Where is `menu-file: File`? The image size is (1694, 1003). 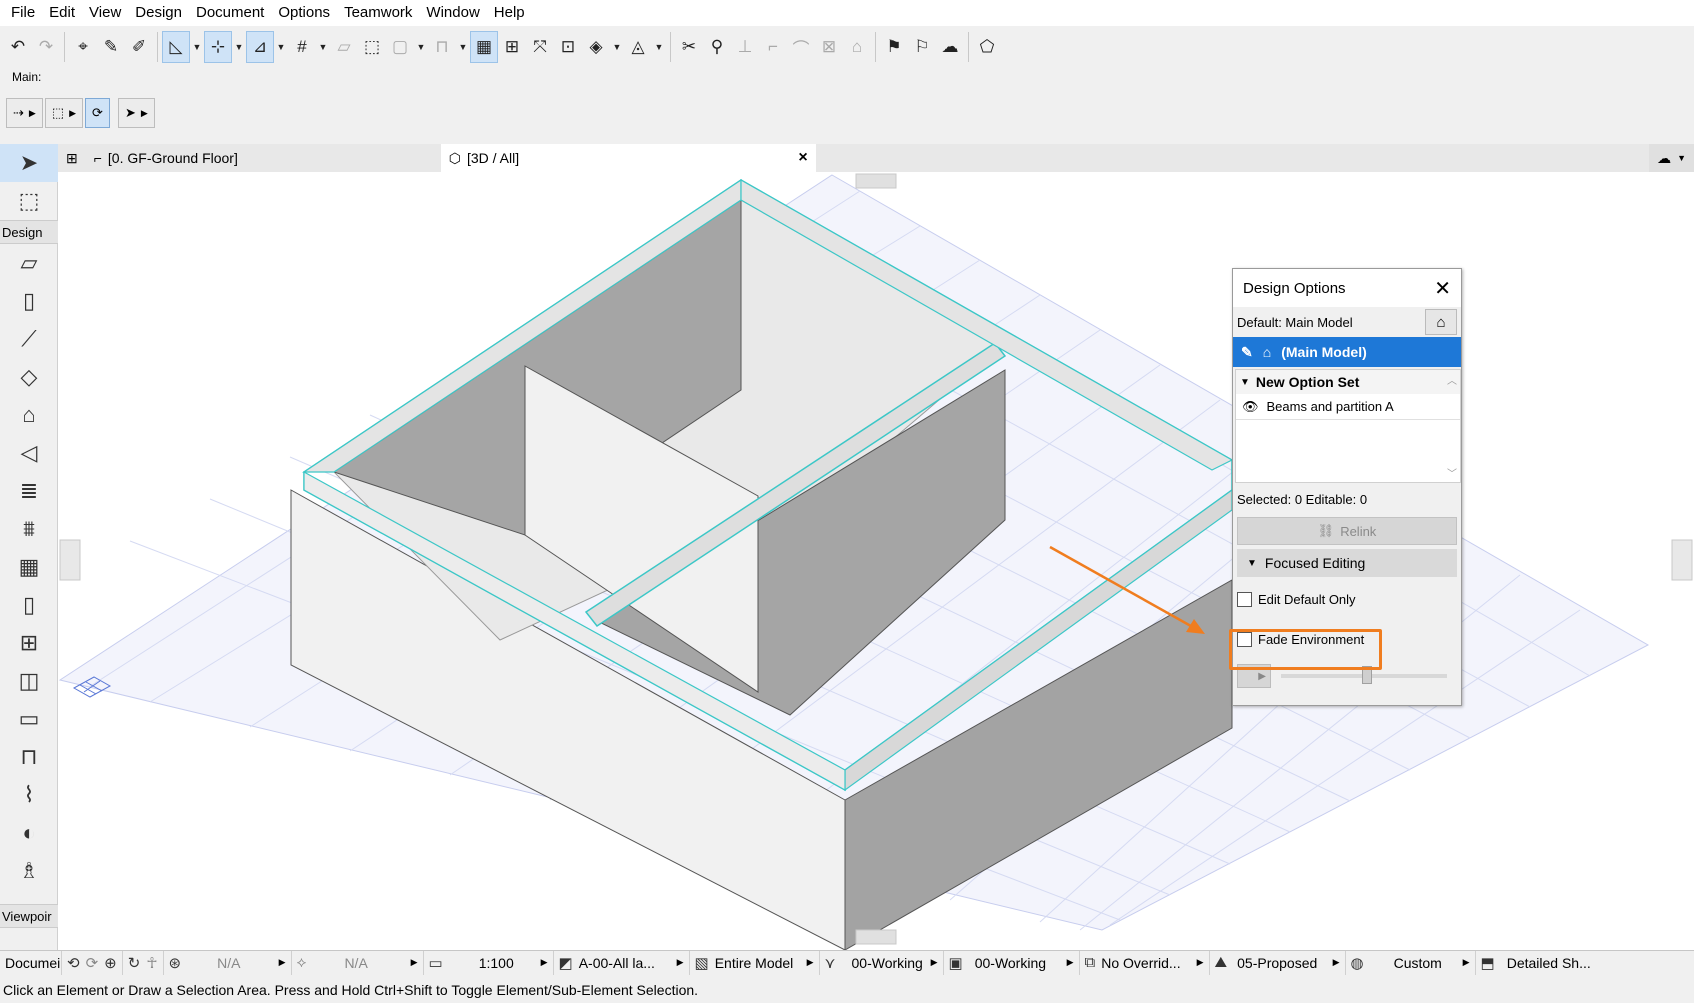
menu-file: File is located at coordinates (23, 13).